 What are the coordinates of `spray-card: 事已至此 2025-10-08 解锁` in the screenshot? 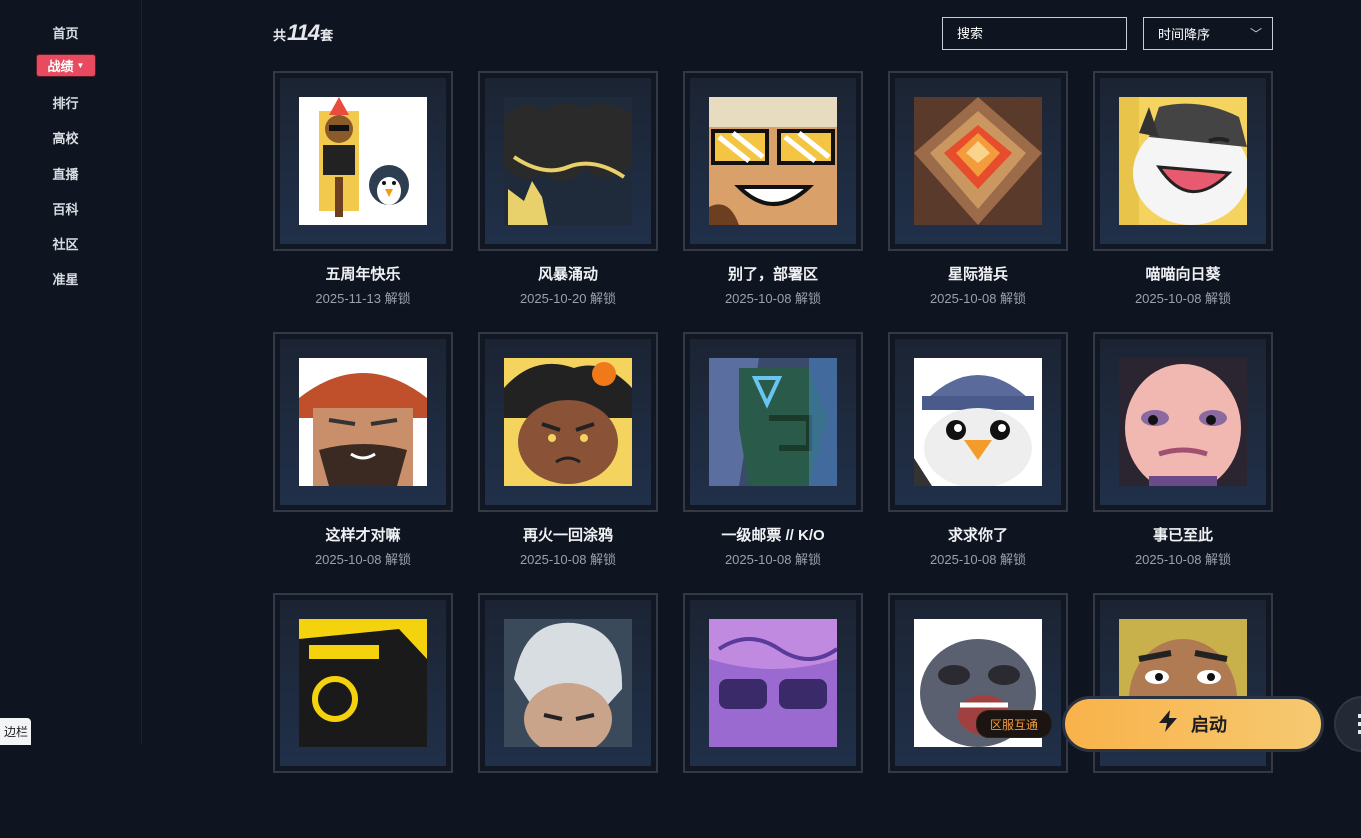 It's located at (1183, 454).